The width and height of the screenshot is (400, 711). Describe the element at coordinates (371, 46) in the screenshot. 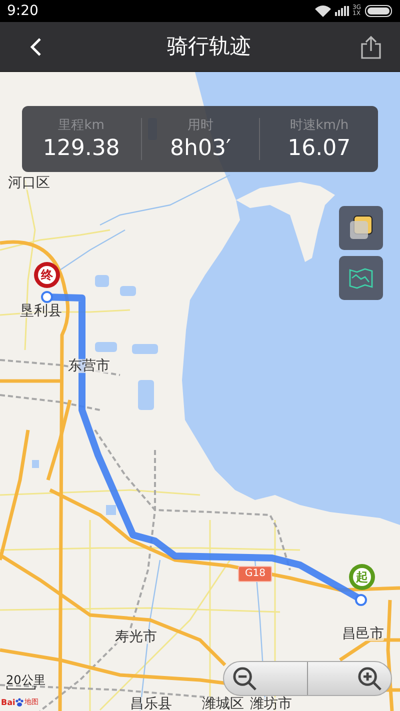

I see `share-icon` at that location.